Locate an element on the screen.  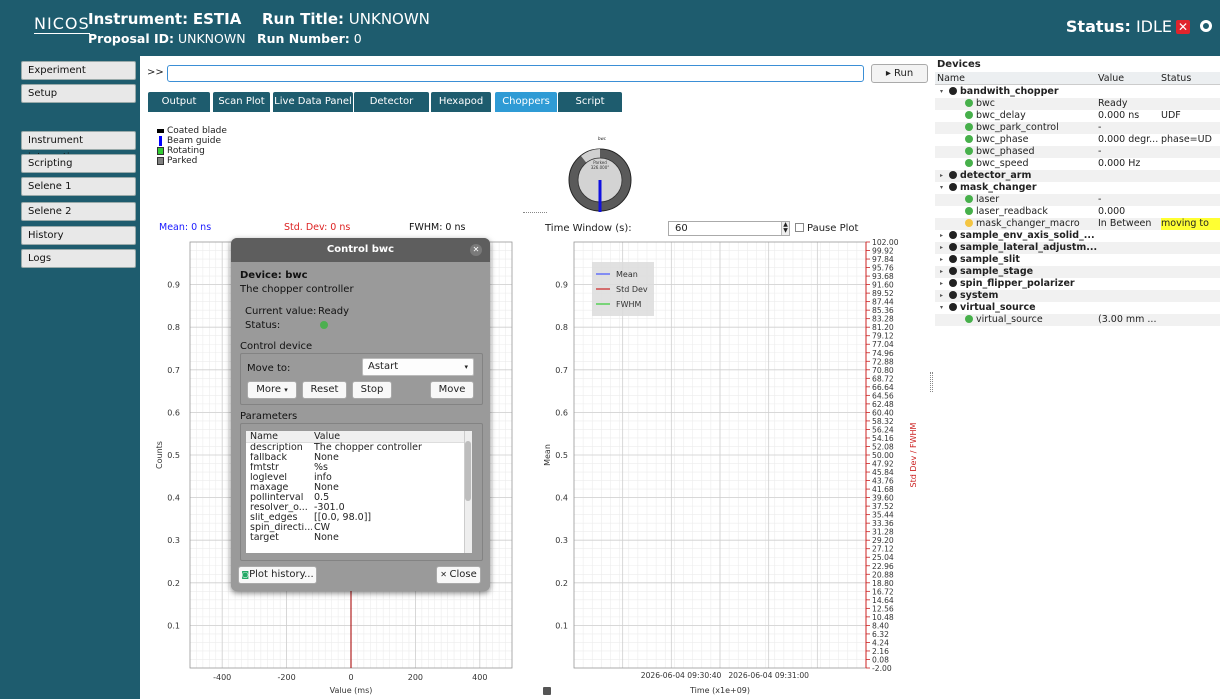
device-row: mask_changer_macro In Between moving to is located at coordinates (1077, 224).